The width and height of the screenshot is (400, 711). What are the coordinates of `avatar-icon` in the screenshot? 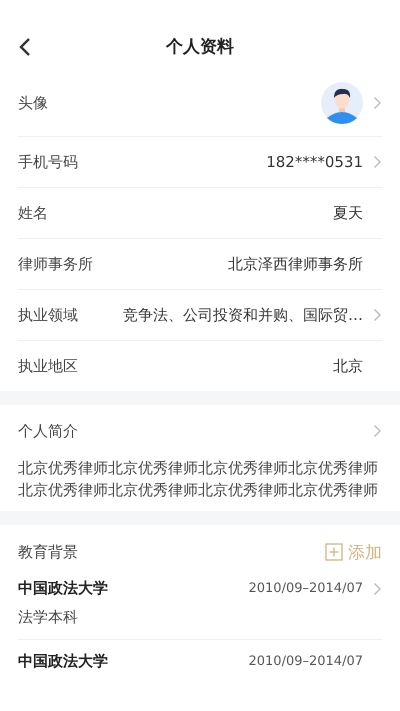 It's located at (342, 103).